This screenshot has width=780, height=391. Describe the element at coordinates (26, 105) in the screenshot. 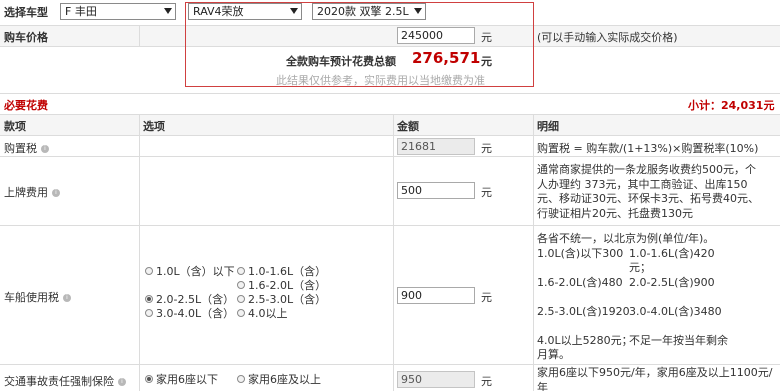

I see `section-title: 必要花费` at that location.